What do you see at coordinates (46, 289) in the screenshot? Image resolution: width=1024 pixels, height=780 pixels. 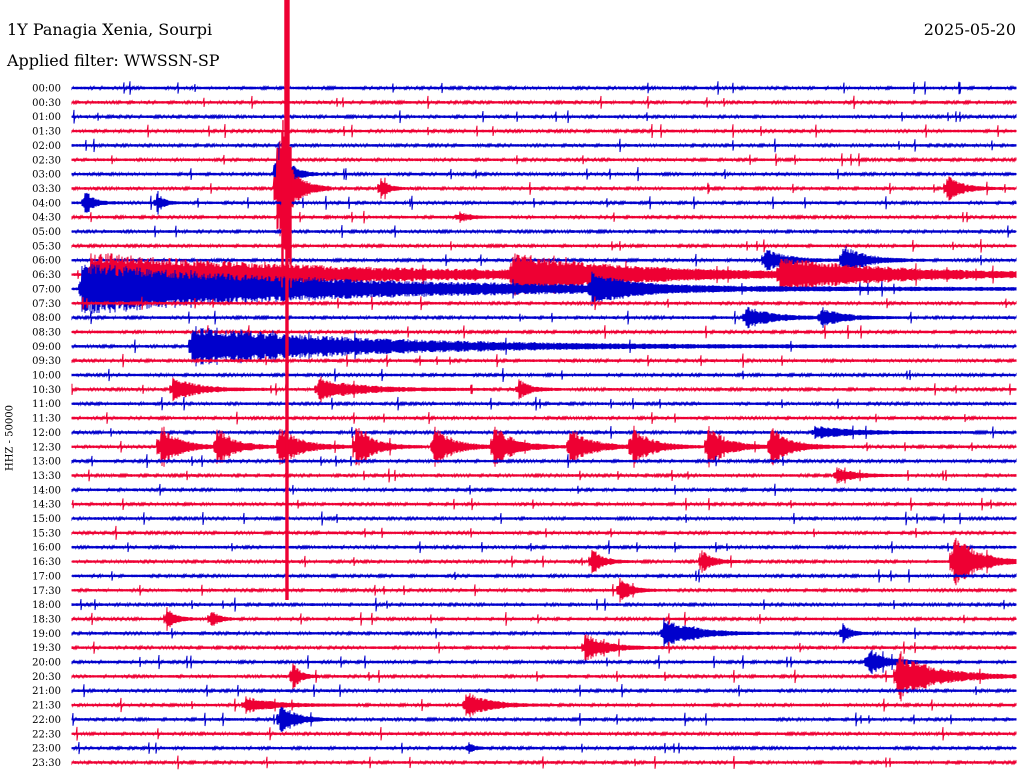 I see `row-time-label: 07:00` at bounding box center [46, 289].